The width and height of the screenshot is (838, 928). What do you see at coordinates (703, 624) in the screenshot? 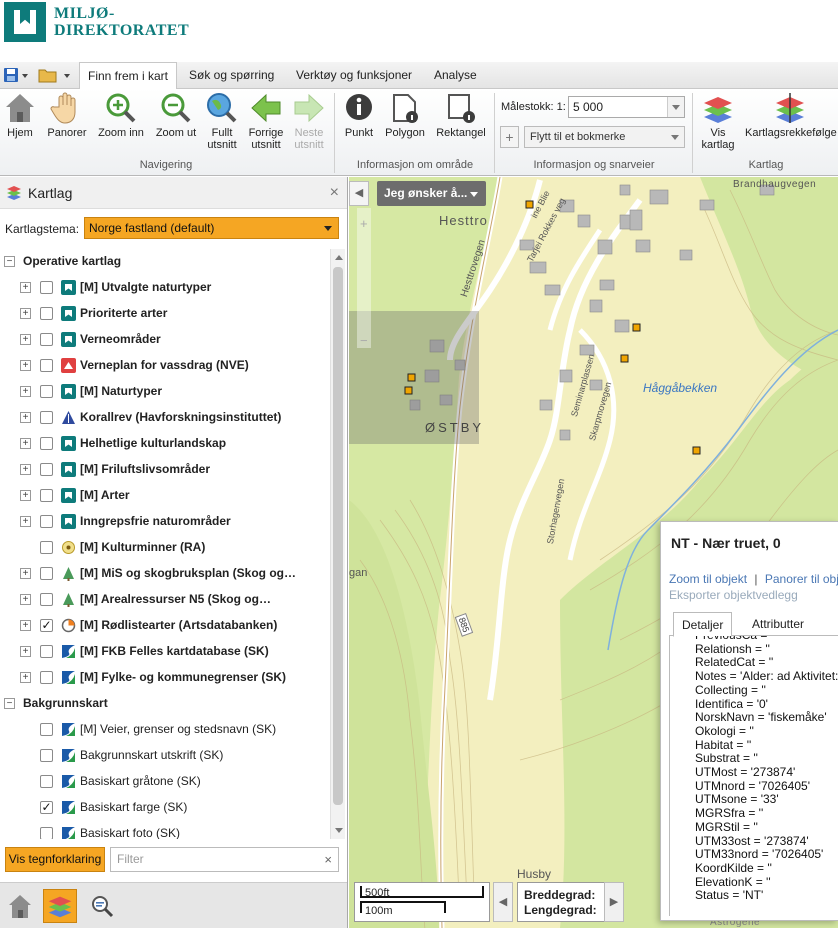
I see `tab-detaljer: Detaljer` at bounding box center [703, 624].